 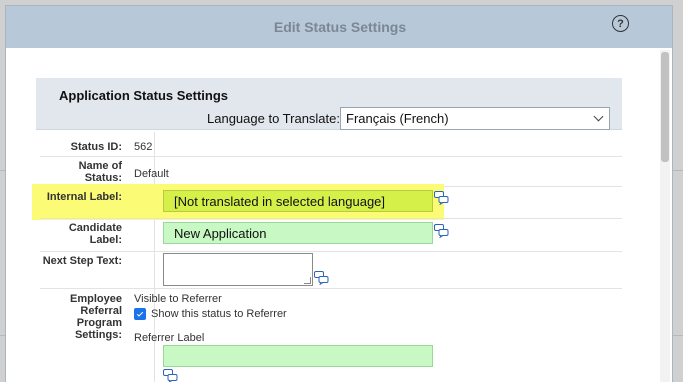 What do you see at coordinates (298, 233) in the screenshot?
I see `candidate-label-input: New Application` at bounding box center [298, 233].